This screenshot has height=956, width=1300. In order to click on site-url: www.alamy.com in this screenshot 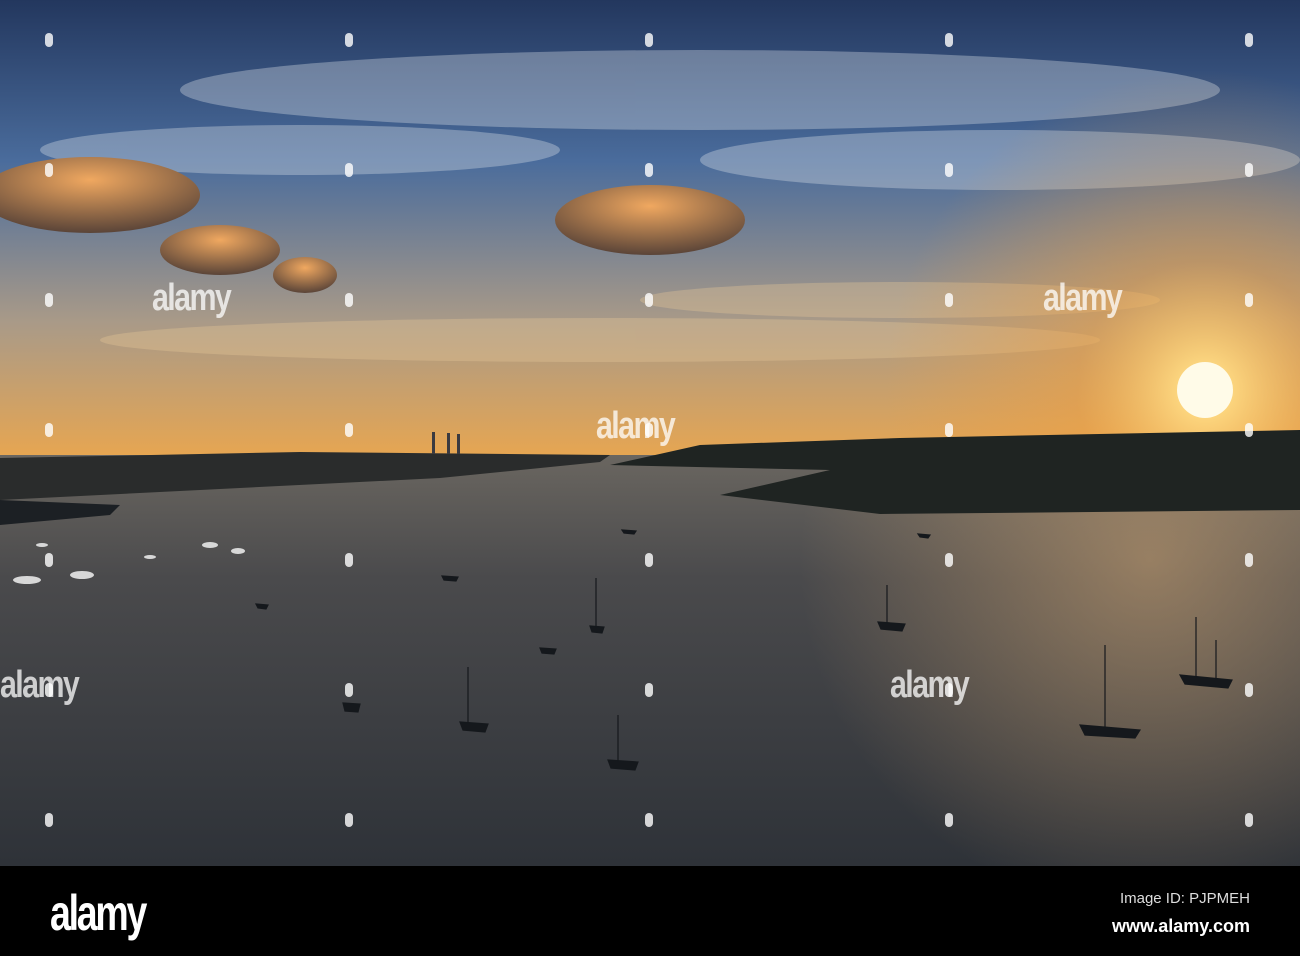, I will do `click(1180, 926)`.